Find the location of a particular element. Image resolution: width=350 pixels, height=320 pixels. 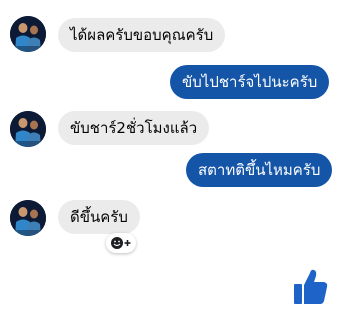

add-reaction-icon is located at coordinates (121, 243).